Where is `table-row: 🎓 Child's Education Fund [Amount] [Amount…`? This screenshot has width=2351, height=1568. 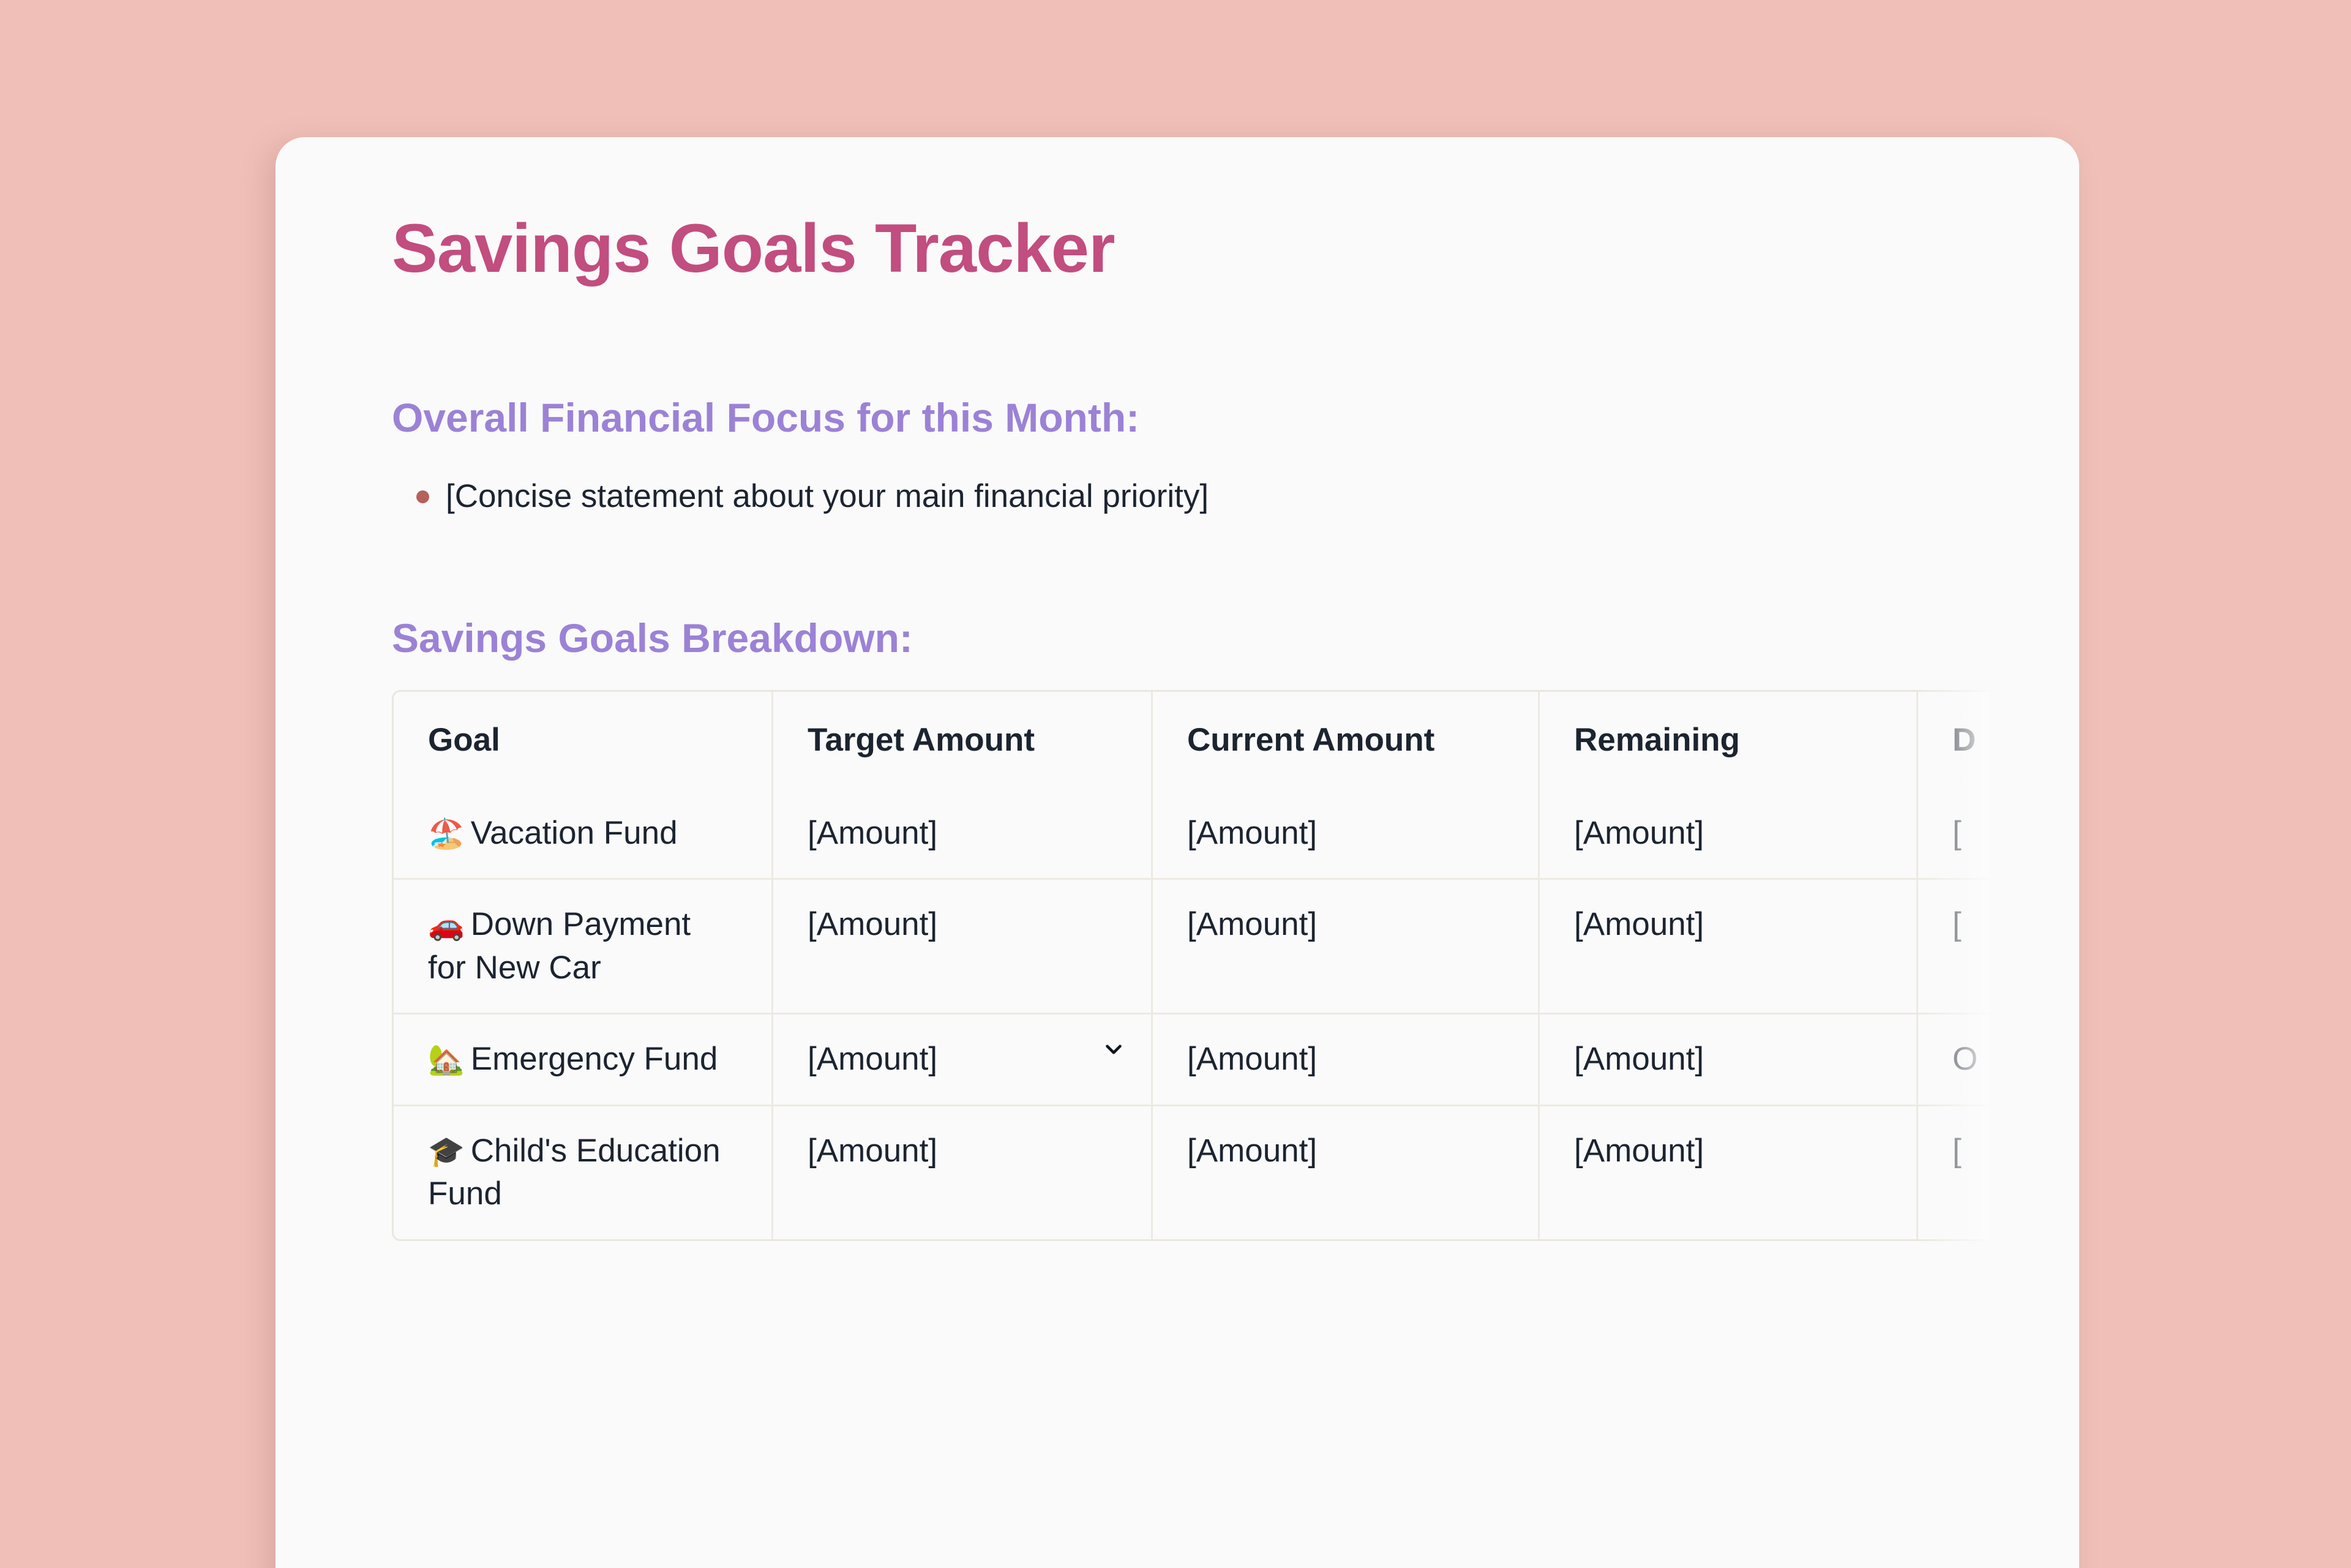
table-row: 🎓 Child's Education Fund [Amount] [Amount… is located at coordinates (1192, 1172).